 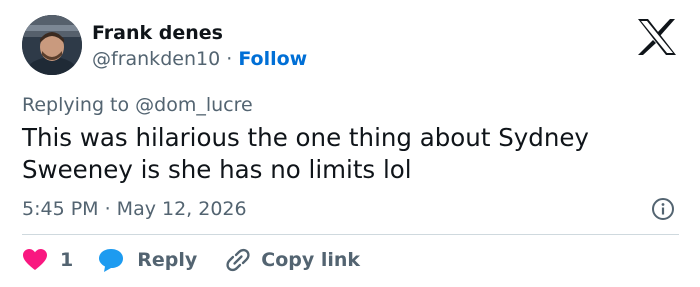 What do you see at coordinates (272, 59) in the screenshot?
I see `follow-button: Follow` at bounding box center [272, 59].